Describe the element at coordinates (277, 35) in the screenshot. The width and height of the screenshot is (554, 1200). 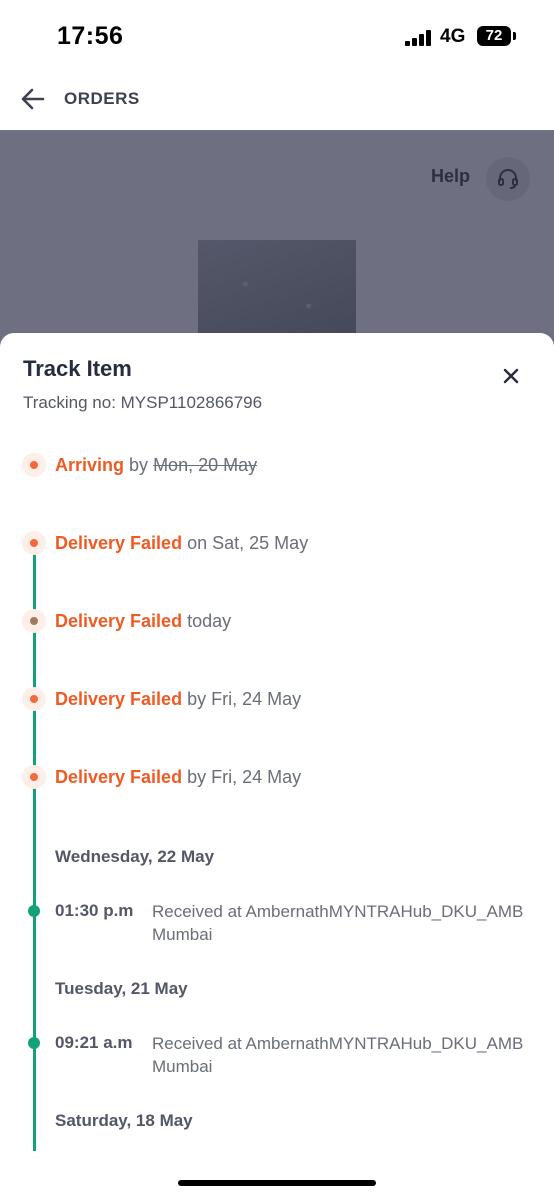
I see `status-bar: 17:56 4G 72` at that location.